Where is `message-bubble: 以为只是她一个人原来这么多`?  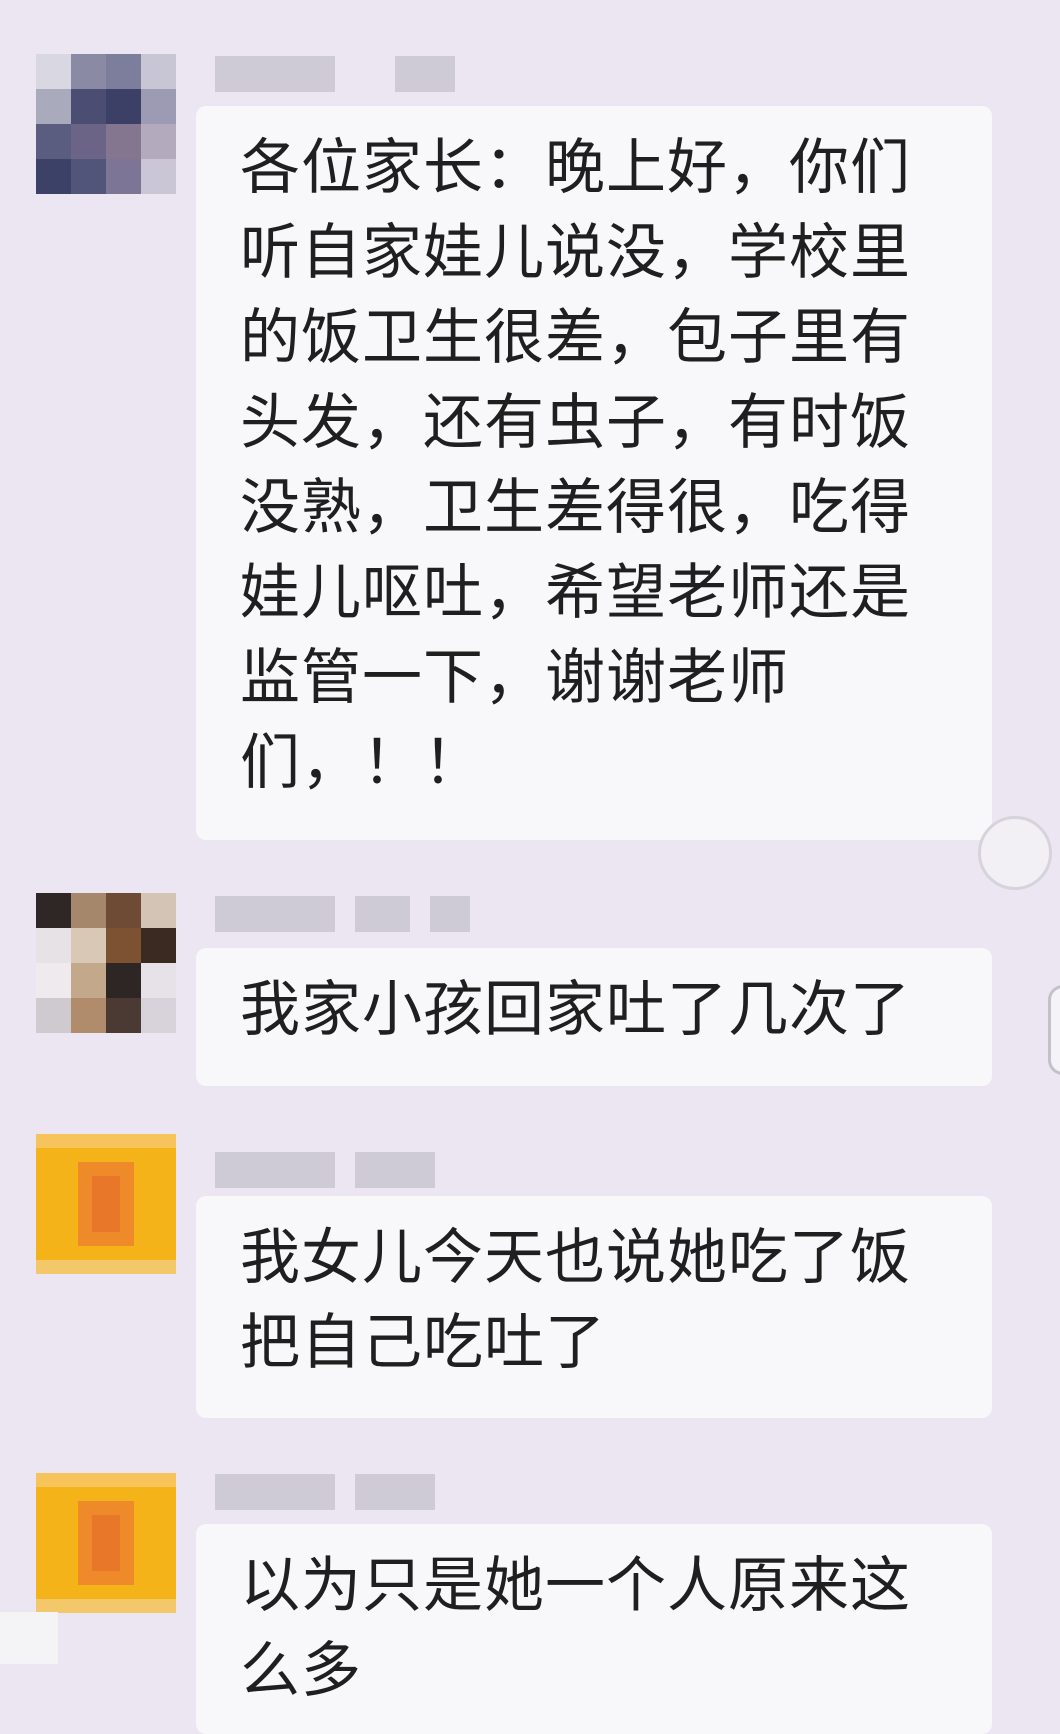 message-bubble: 以为只是她一个人原来这么多 is located at coordinates (594, 1629).